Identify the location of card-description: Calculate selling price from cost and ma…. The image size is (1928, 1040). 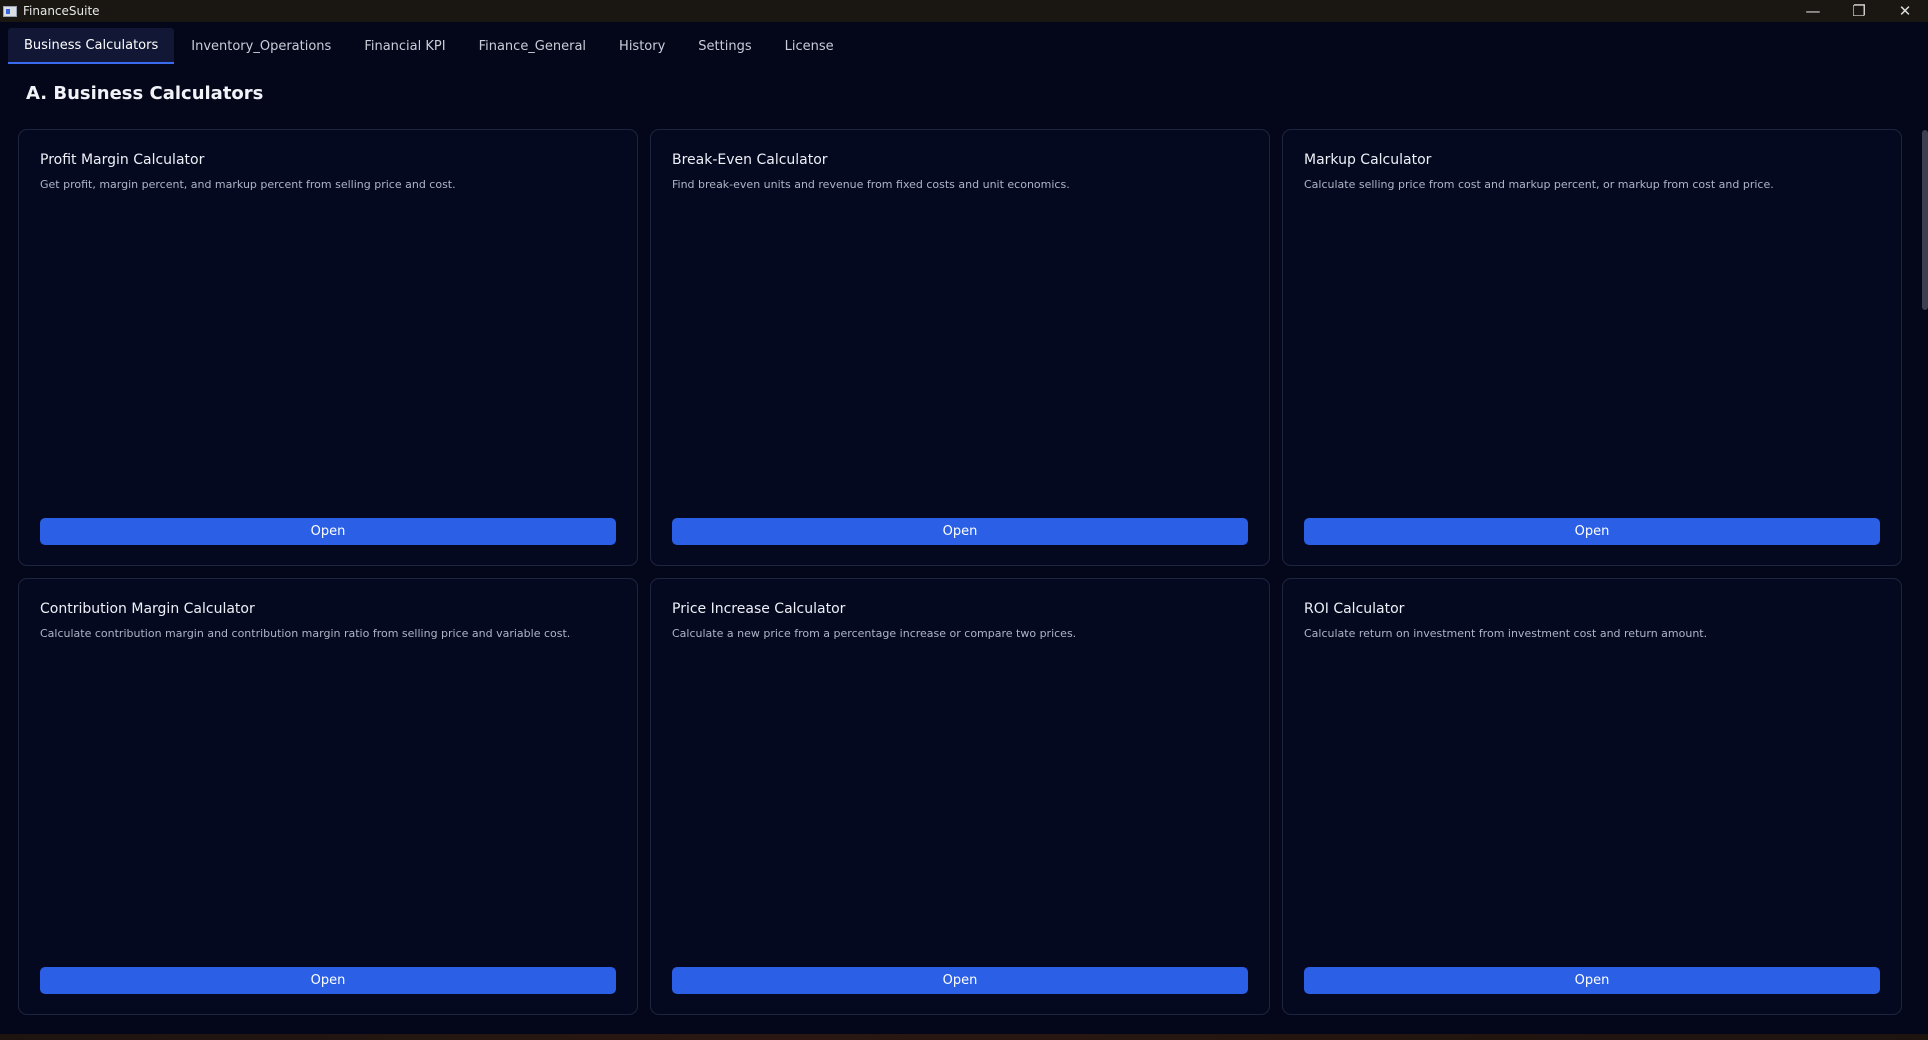
(1539, 184).